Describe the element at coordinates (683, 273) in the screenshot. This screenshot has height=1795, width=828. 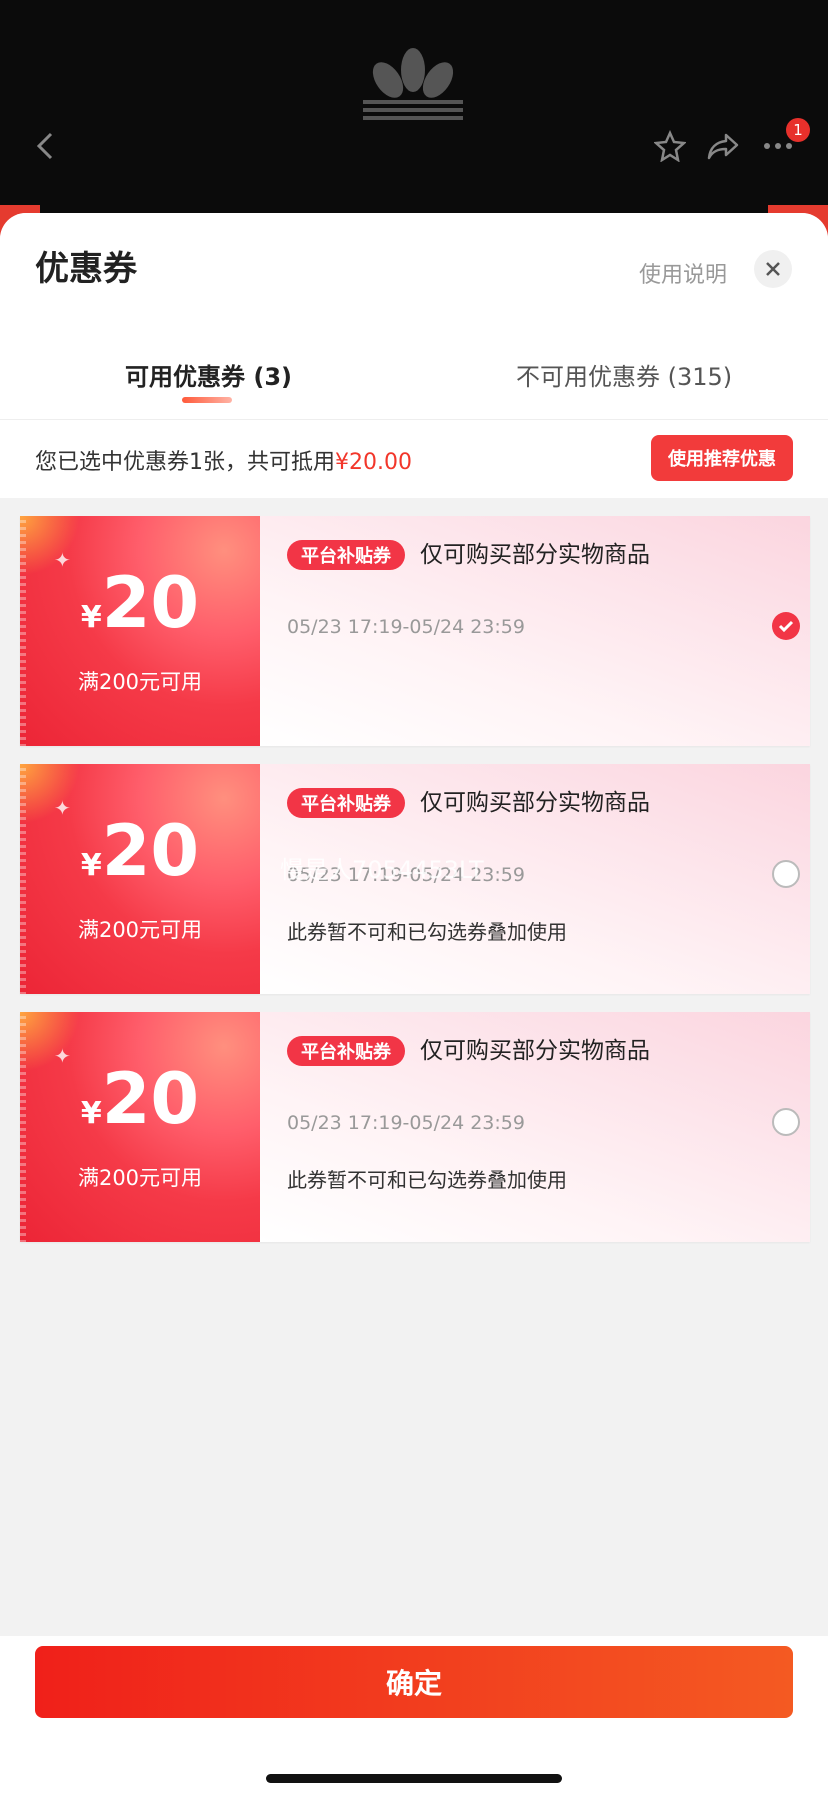
I see `usage-instructions-link: 使用说明` at that location.